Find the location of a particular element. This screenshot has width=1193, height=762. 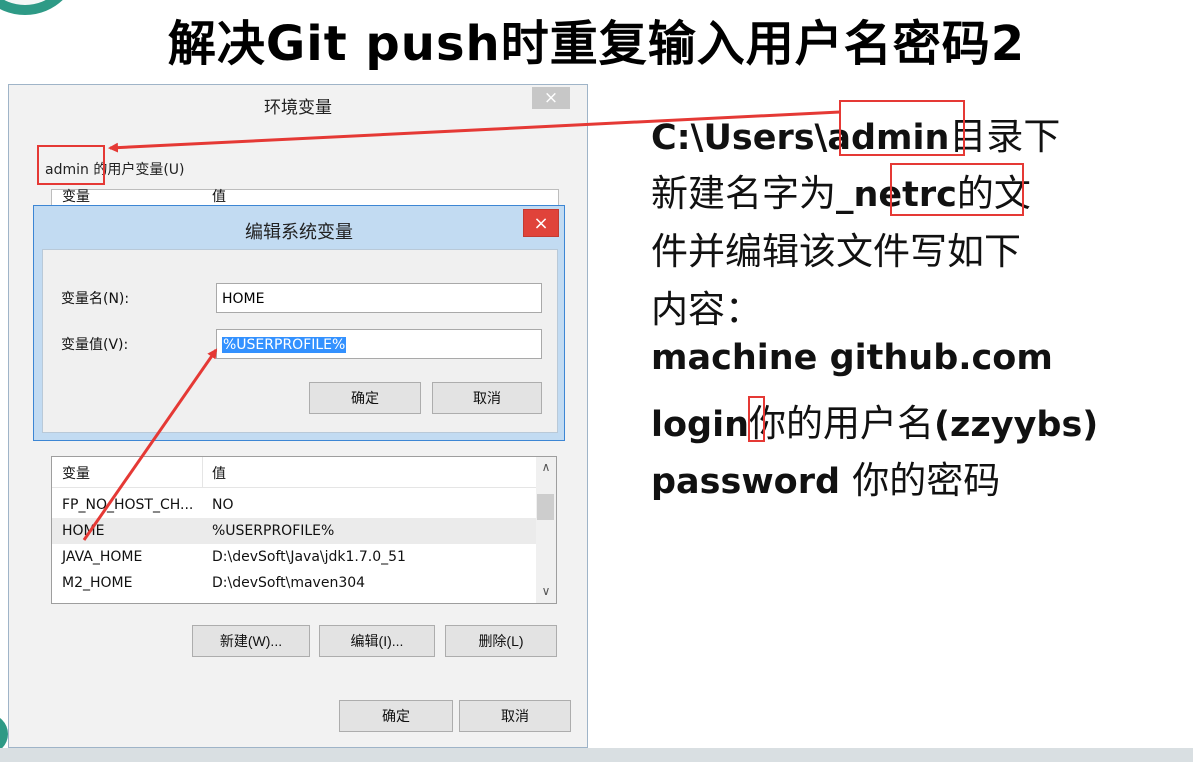

arrow-home-value is located at coordinates (150, 444).